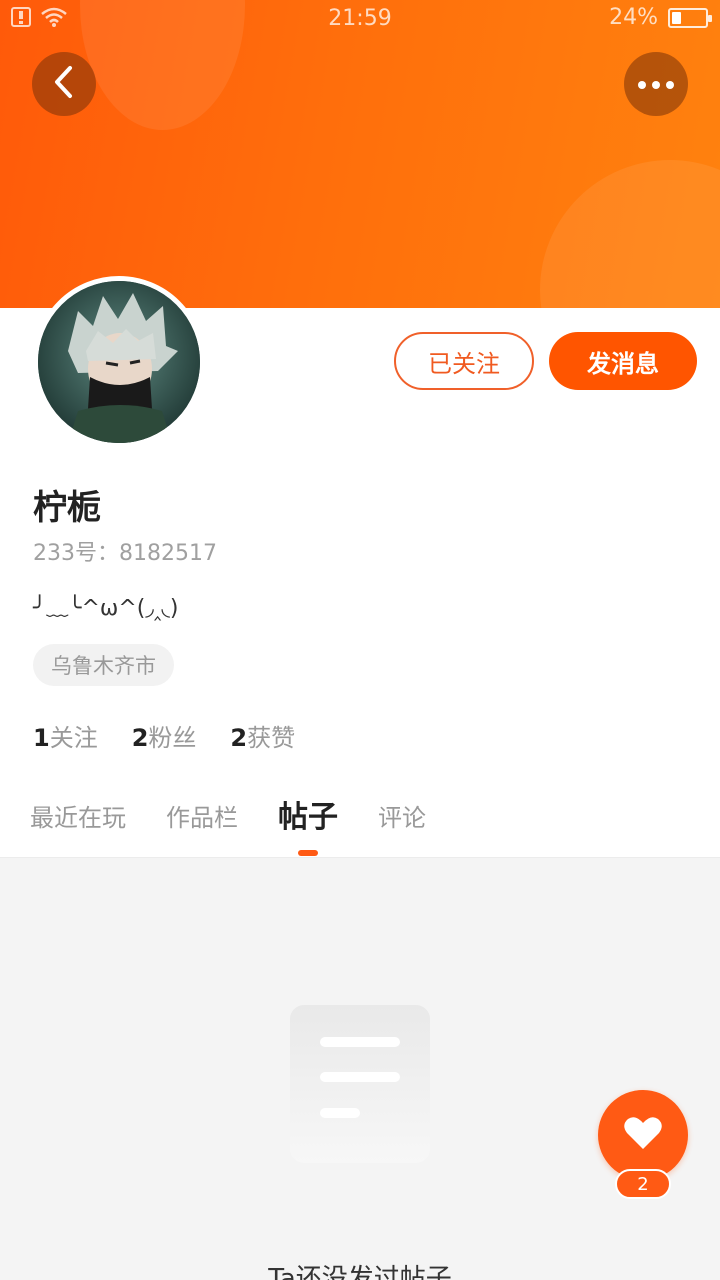 This screenshot has width=720, height=1280. What do you see at coordinates (125, 553) in the screenshot?
I see `user-id: 233号：8182517` at bounding box center [125, 553].